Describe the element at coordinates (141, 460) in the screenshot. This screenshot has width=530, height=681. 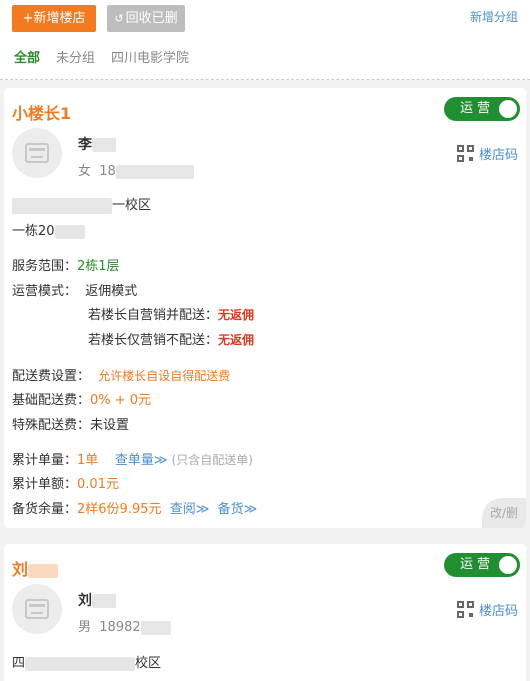
I see `view-orders-link: 查单量≫` at that location.